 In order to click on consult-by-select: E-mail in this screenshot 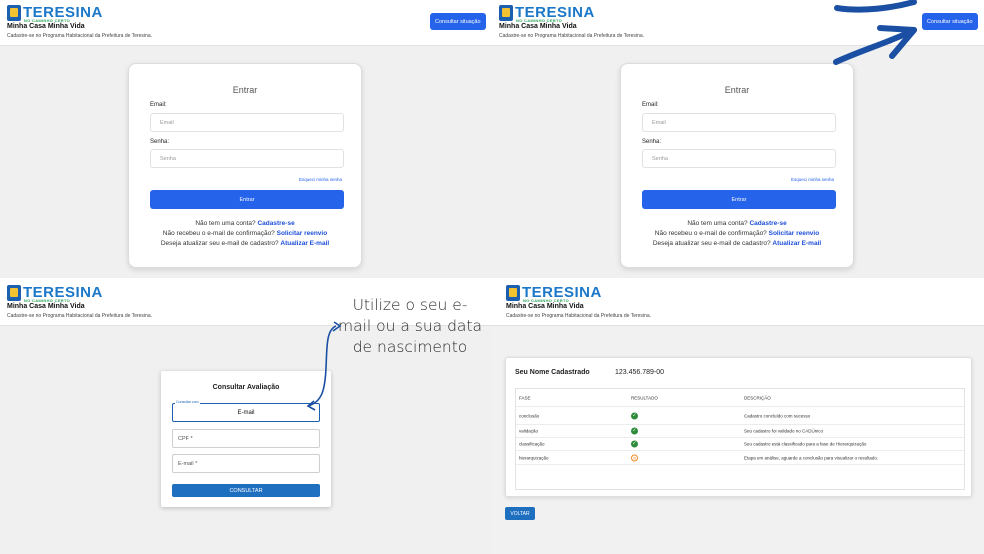, I will do `click(246, 412)`.